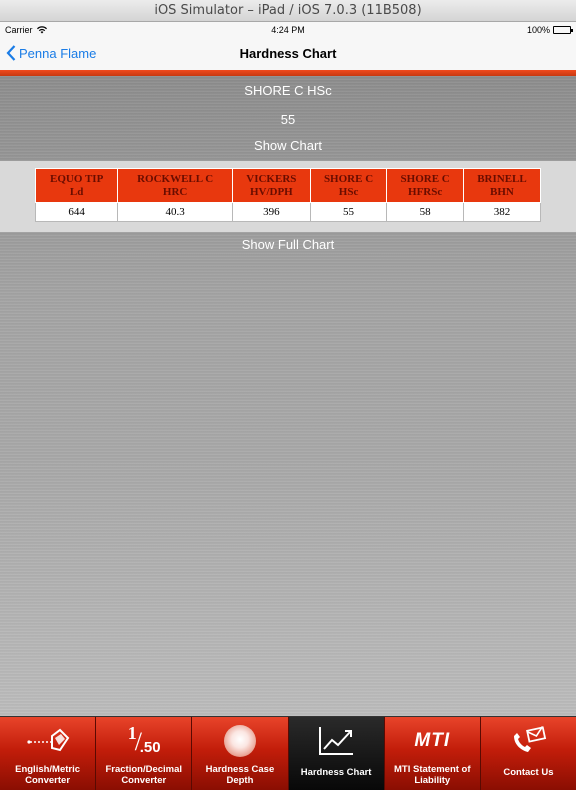 The image size is (576, 790). I want to click on mti-logo-icon: MTI, so click(432, 740).